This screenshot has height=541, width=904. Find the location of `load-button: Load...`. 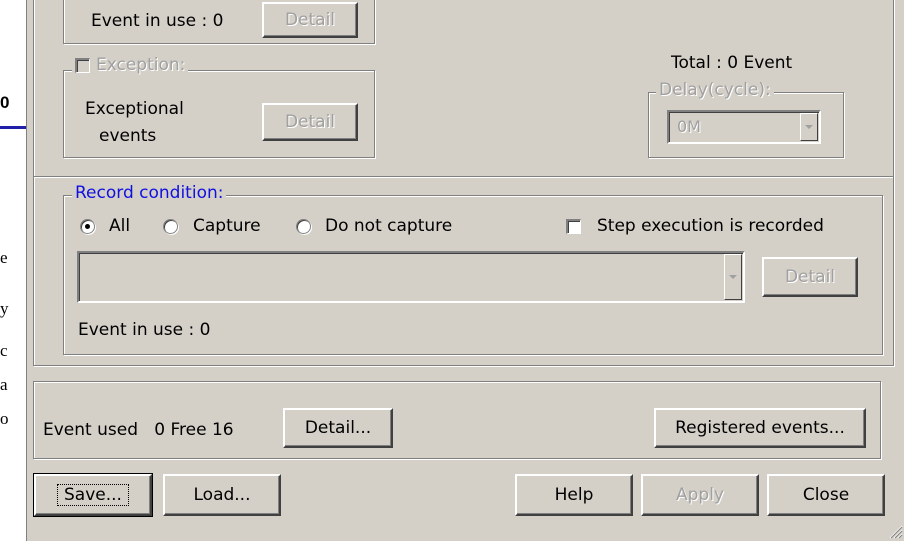

load-button: Load... is located at coordinates (222, 495).